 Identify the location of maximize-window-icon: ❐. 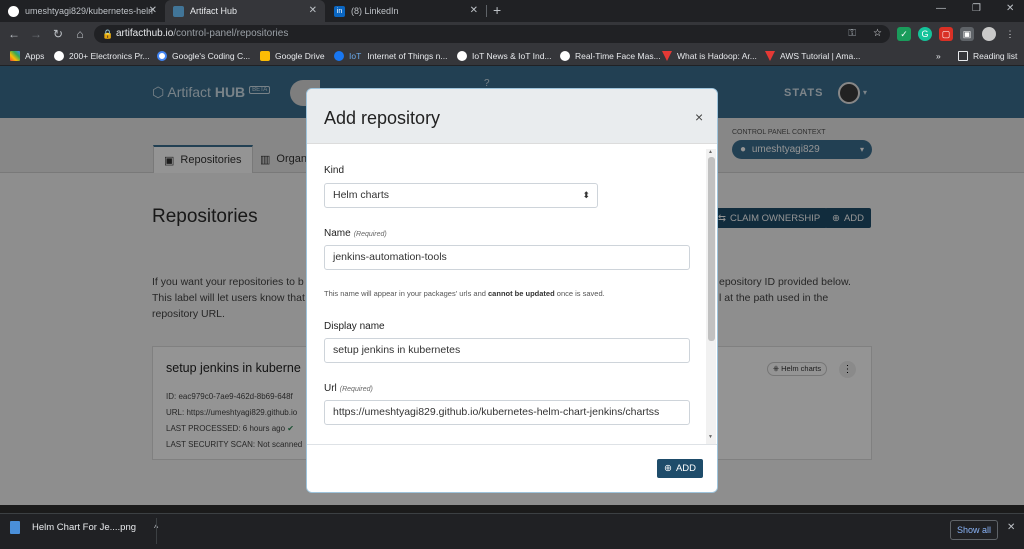
(976, 8).